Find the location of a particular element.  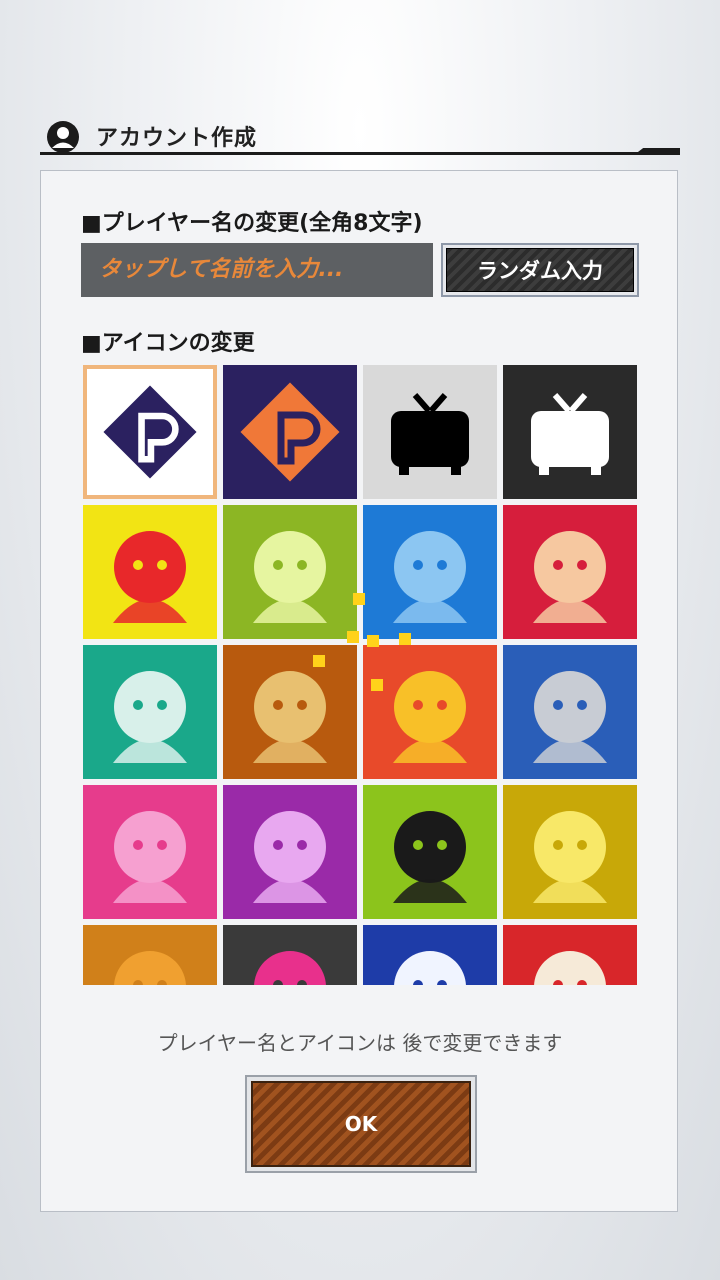

tv-white-on-black-icon-art is located at coordinates (570, 434).